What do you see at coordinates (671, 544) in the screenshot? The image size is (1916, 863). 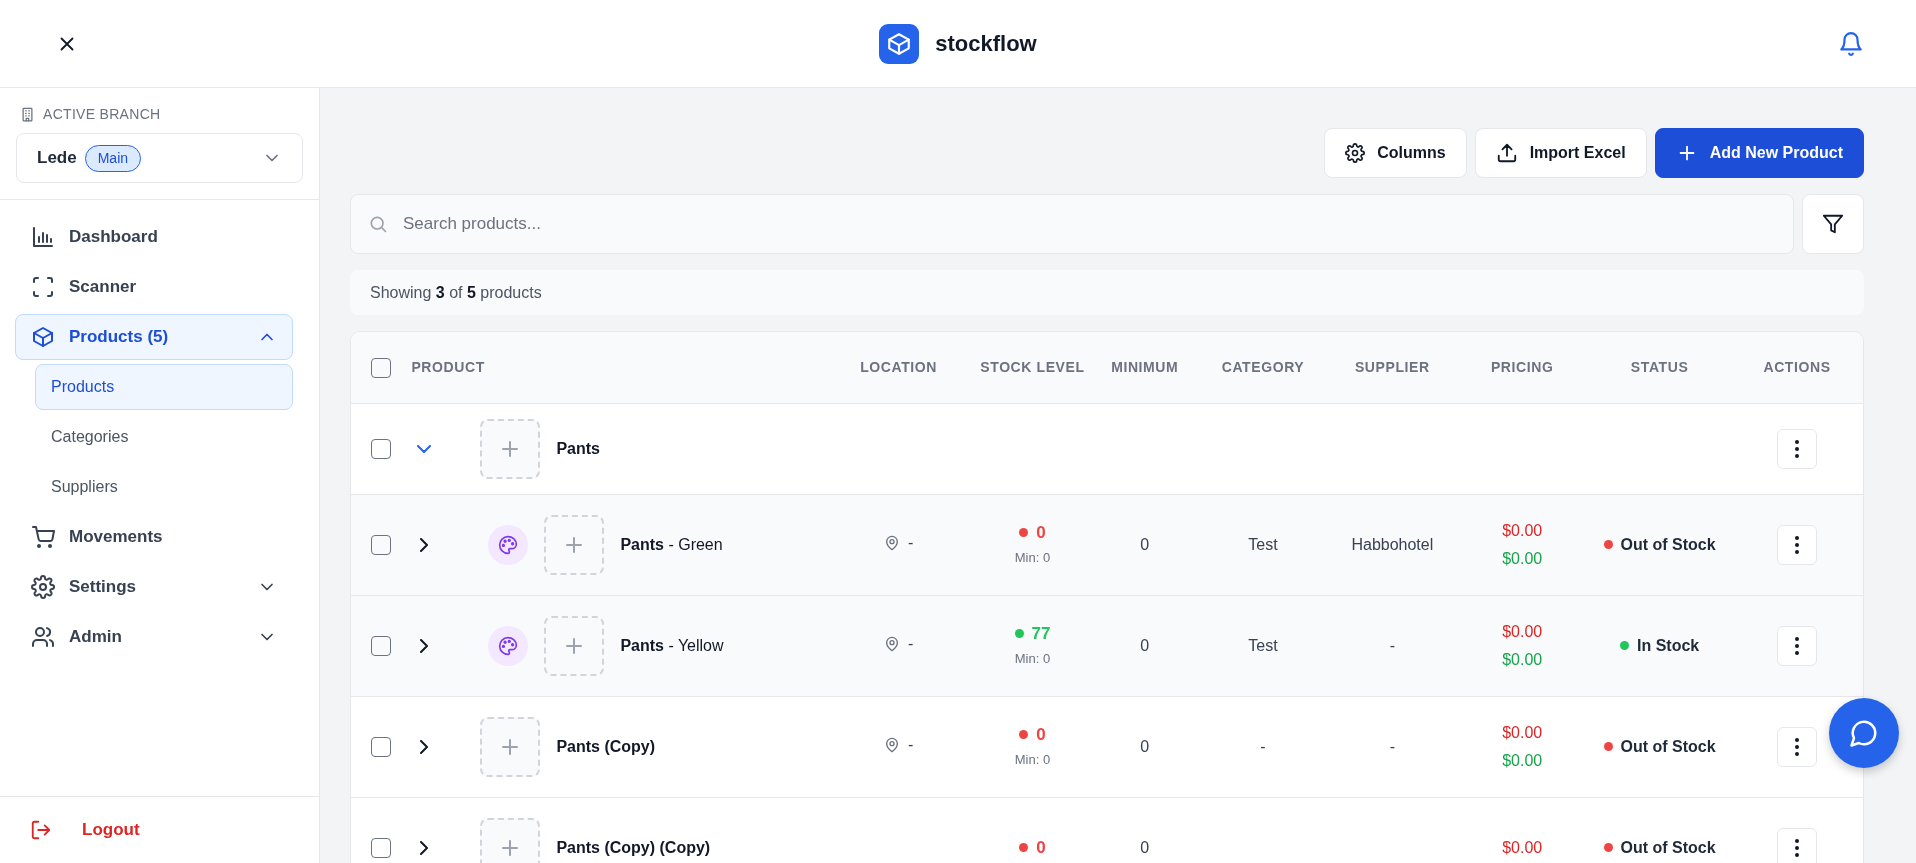 I see `product-name: Pants - Green` at bounding box center [671, 544].